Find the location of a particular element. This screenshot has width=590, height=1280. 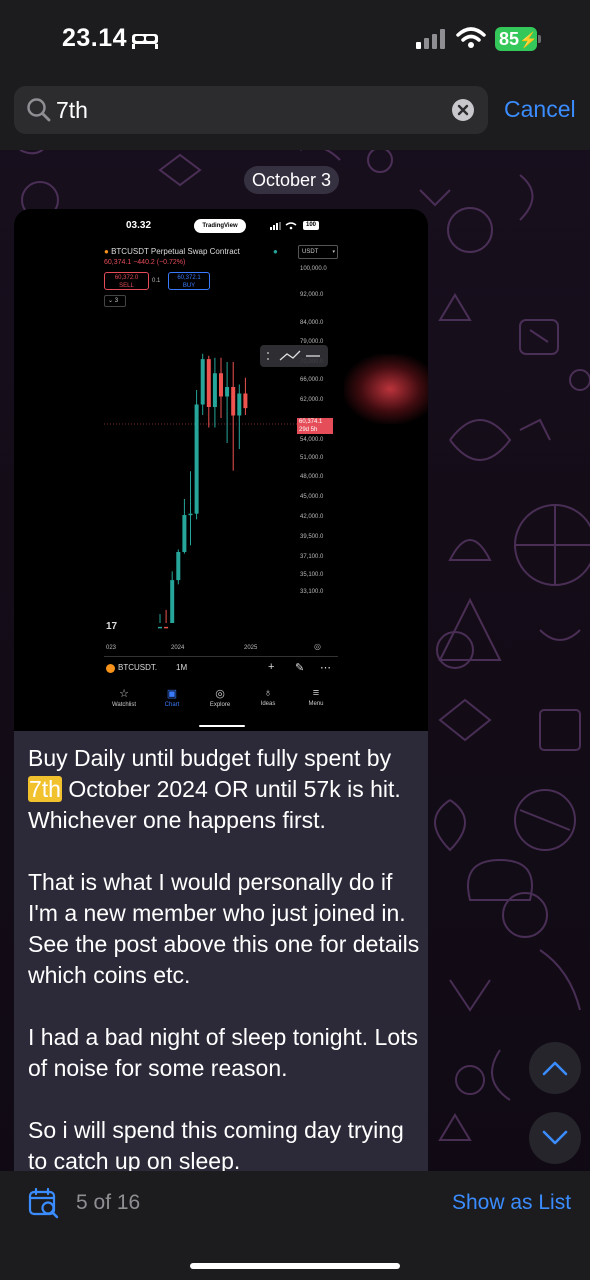

screenshot-nav-explore: ◎ Explore is located at coordinates (220, 697).